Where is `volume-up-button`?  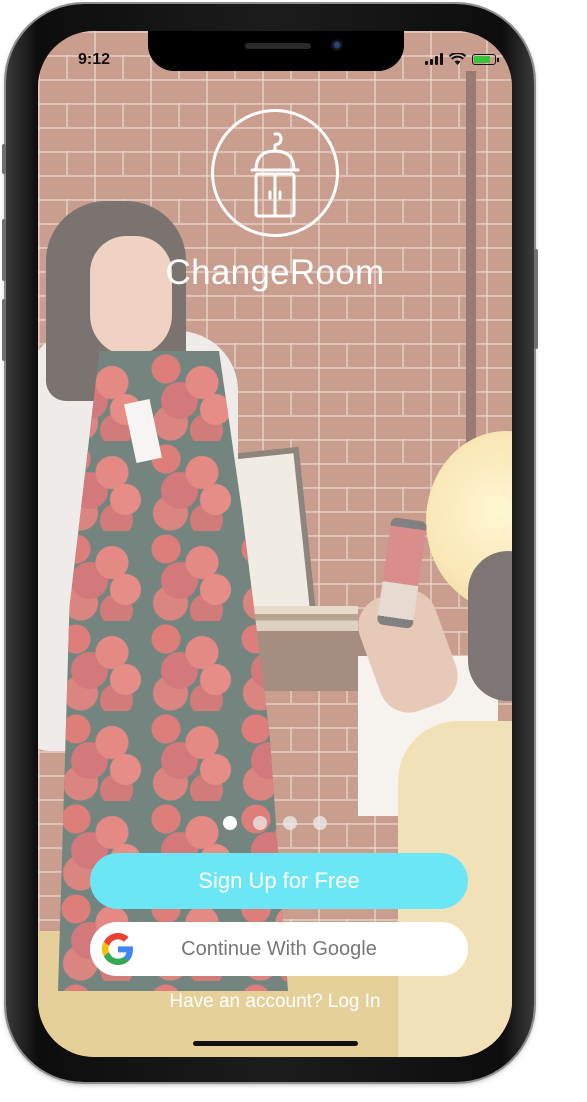 volume-up-button is located at coordinates (4, 250).